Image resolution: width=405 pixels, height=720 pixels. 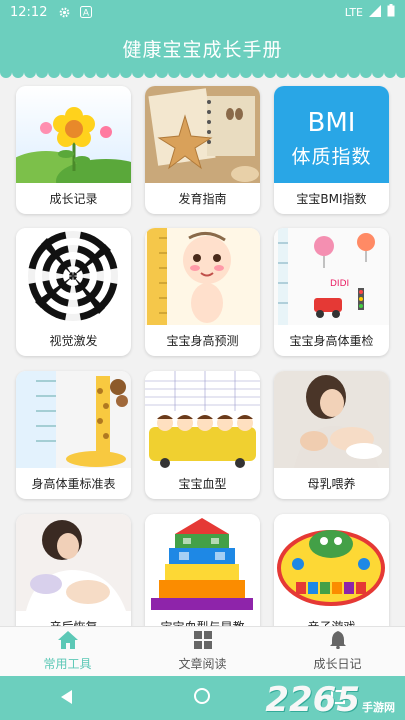 I want to click on app-bar: 健康宝宝成长手册, so click(x=202, y=48).